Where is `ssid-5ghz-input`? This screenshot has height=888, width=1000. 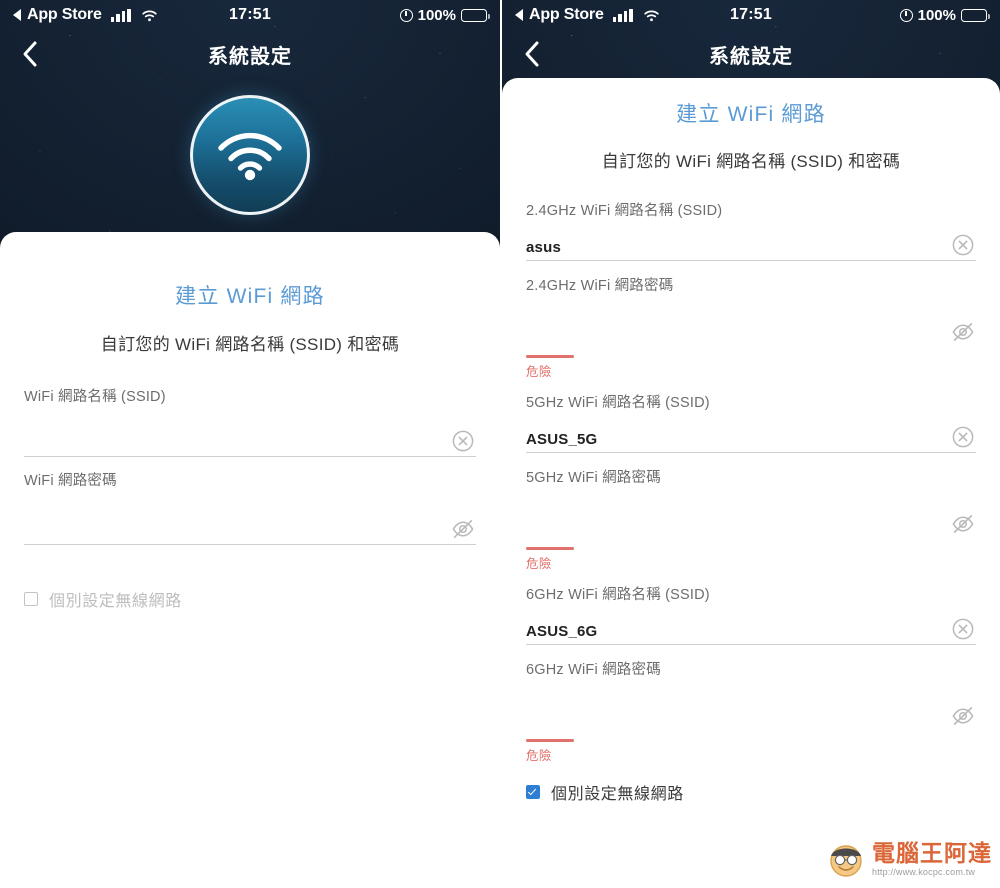
ssid-5ghz-input is located at coordinates (738, 441).